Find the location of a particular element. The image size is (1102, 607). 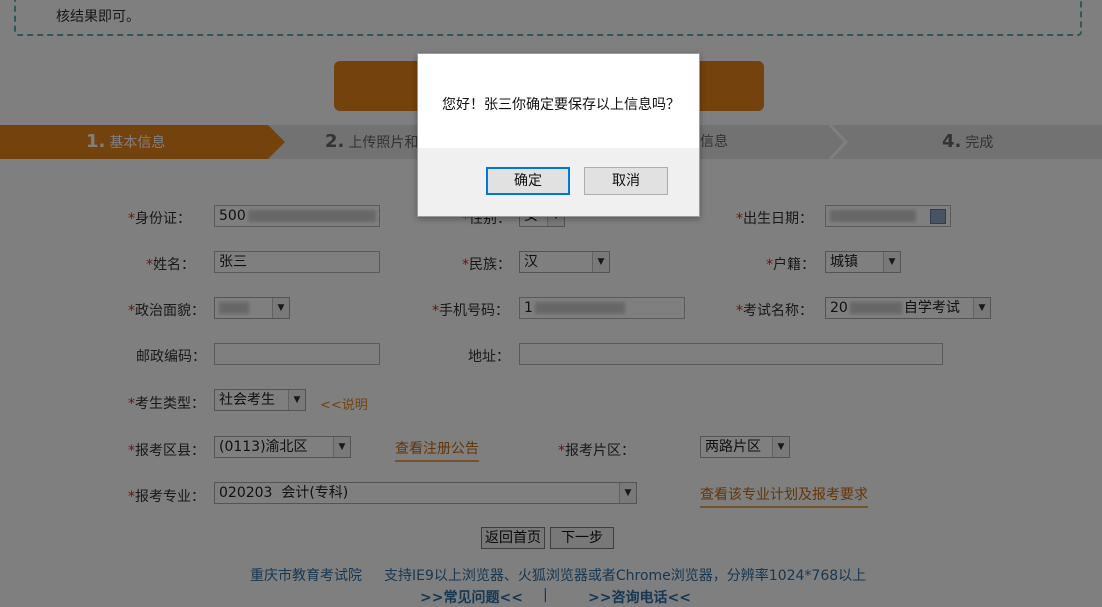

dialog-message: 您好！张三你确定要保存以上信息吗？ is located at coordinates (561, 105).